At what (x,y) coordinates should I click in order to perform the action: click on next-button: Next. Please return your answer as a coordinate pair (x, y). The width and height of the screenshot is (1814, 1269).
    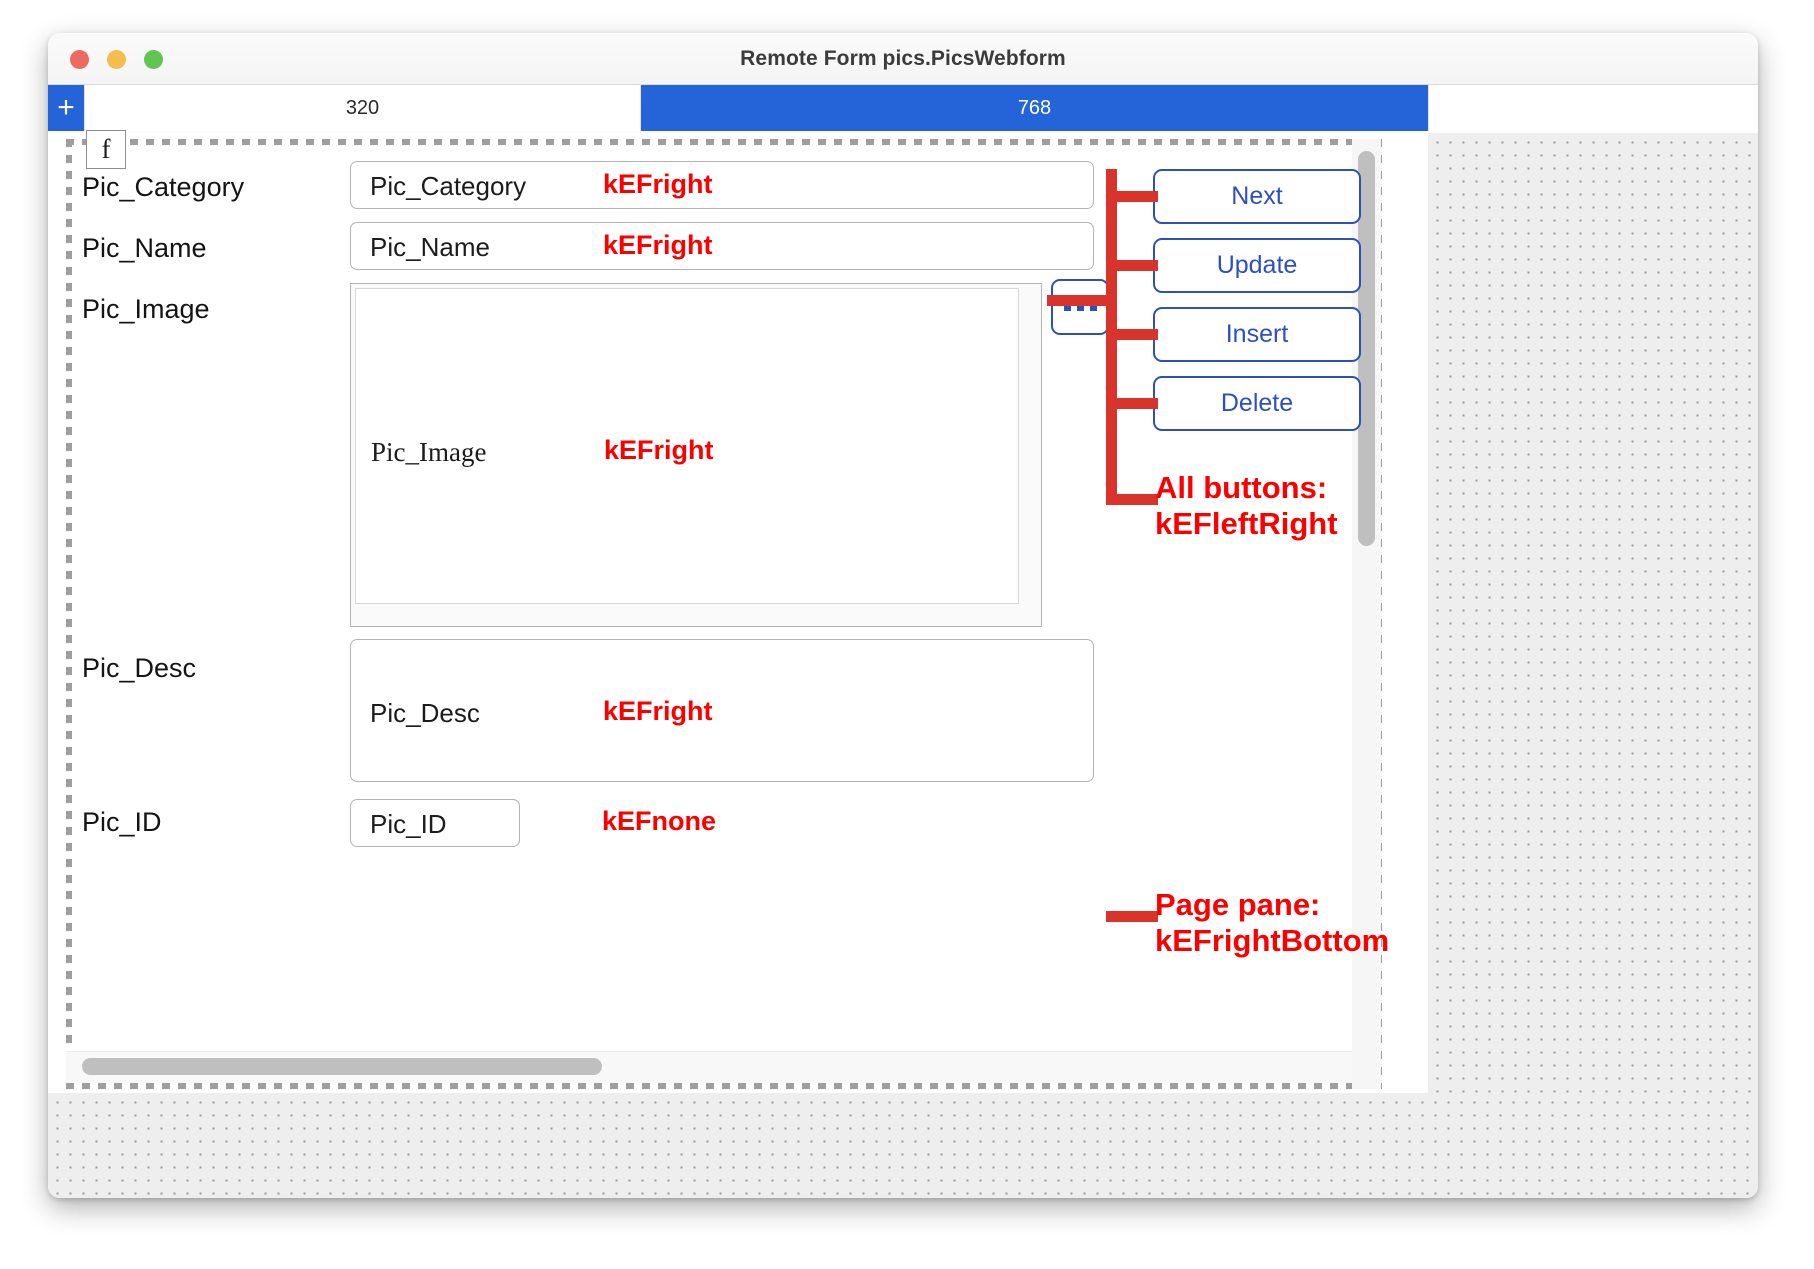
    Looking at the image, I should click on (1257, 196).